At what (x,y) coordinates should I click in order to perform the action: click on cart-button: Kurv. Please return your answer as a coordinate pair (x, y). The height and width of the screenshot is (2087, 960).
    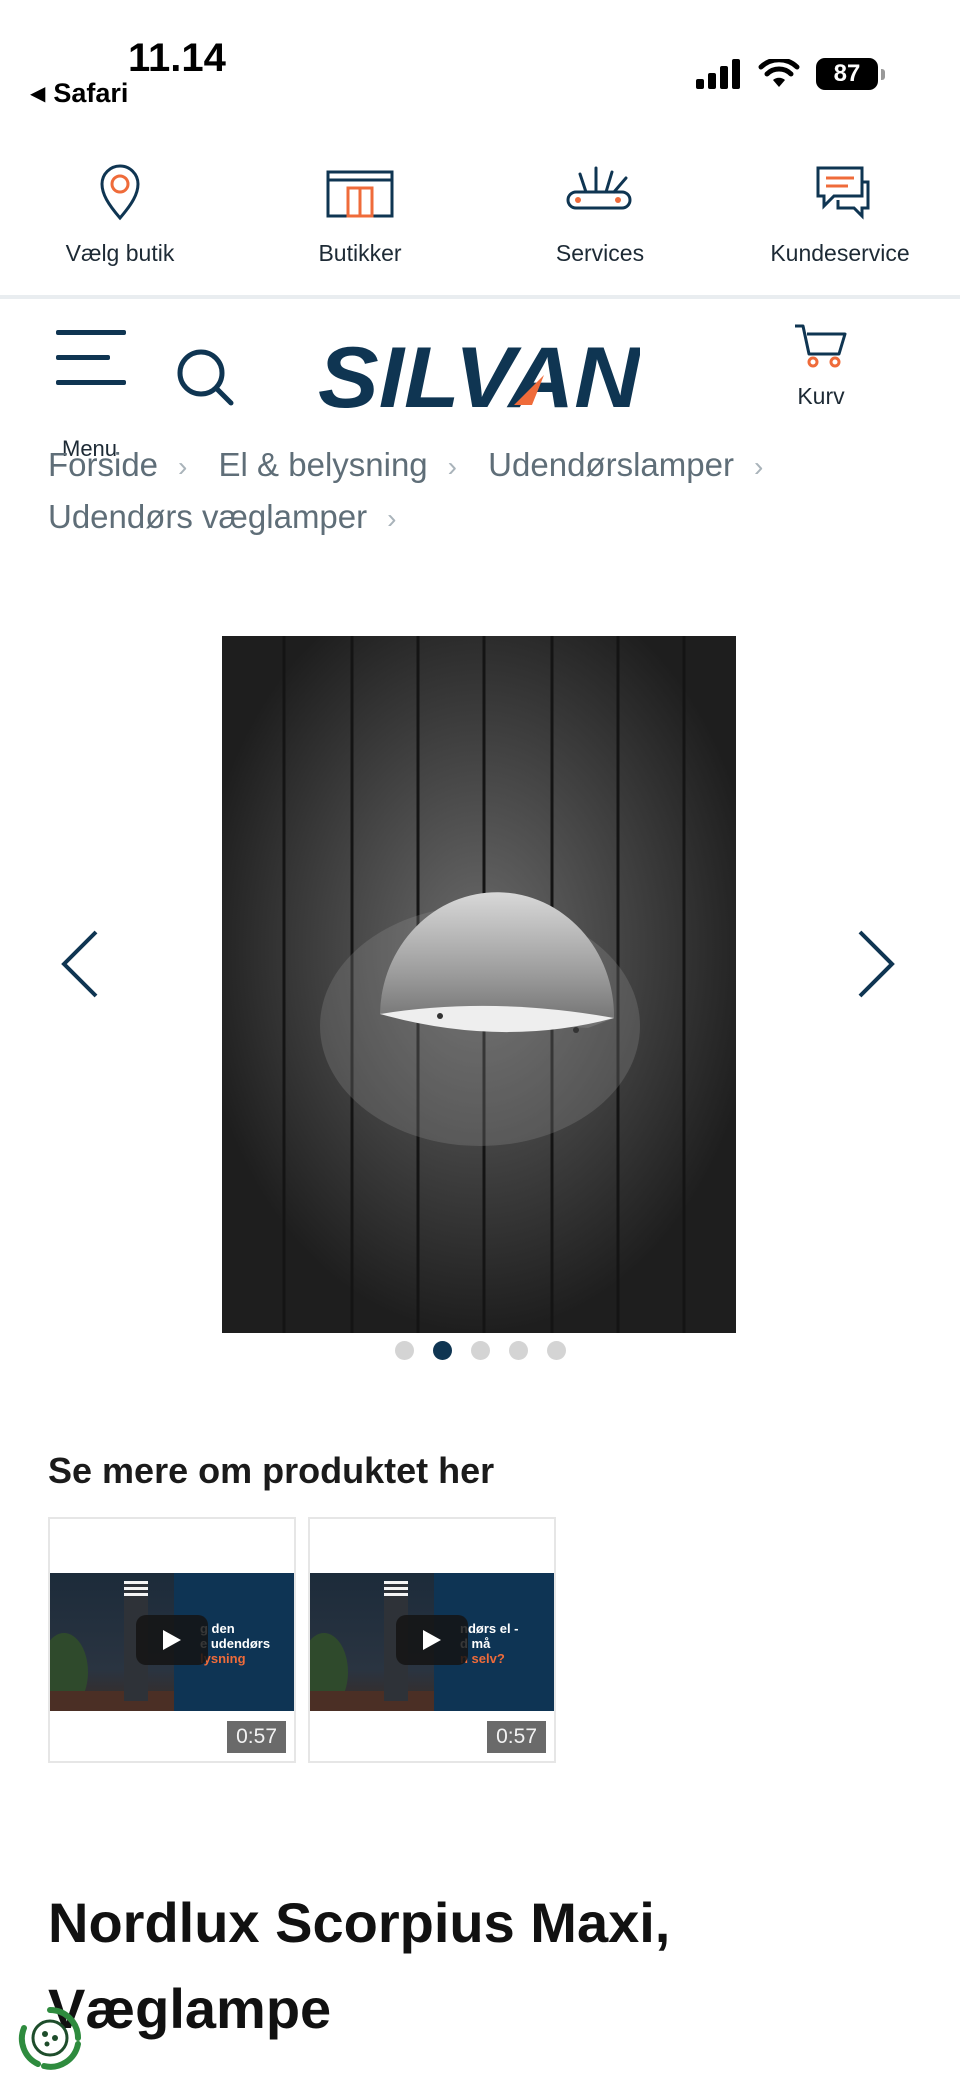
    Looking at the image, I should click on (821, 366).